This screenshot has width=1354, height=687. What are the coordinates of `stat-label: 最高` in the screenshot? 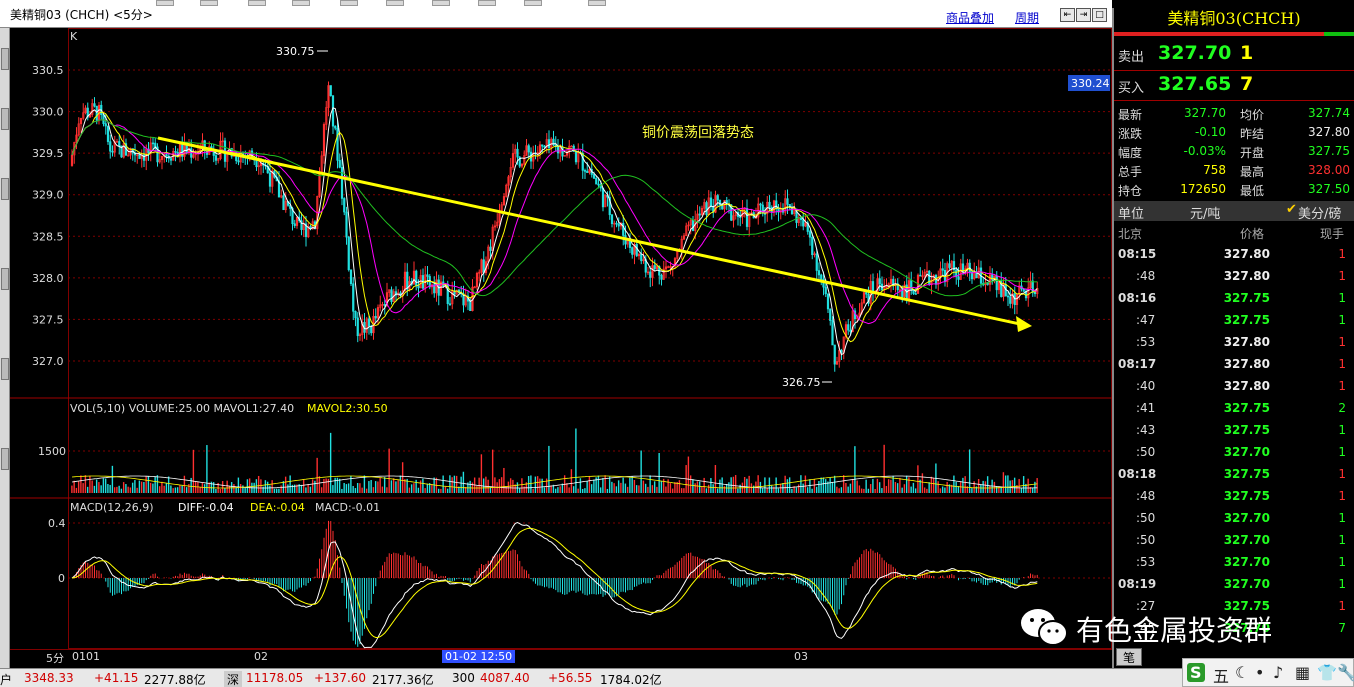 It's located at (1252, 172).